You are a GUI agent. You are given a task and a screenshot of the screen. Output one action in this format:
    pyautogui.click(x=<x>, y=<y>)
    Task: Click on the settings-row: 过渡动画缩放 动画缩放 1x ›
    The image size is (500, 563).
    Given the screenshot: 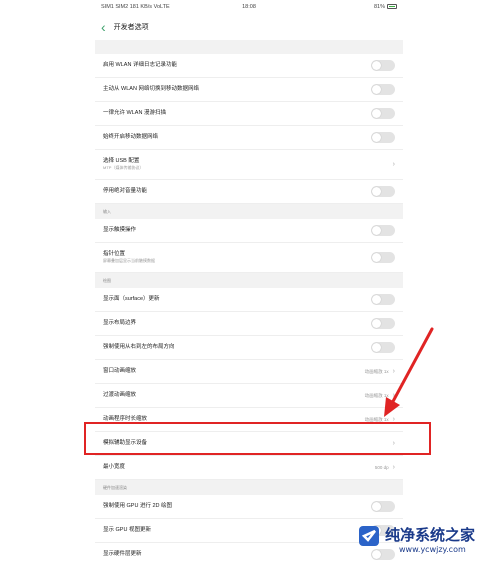 What is the action you would take?
    pyautogui.click(x=249, y=396)
    